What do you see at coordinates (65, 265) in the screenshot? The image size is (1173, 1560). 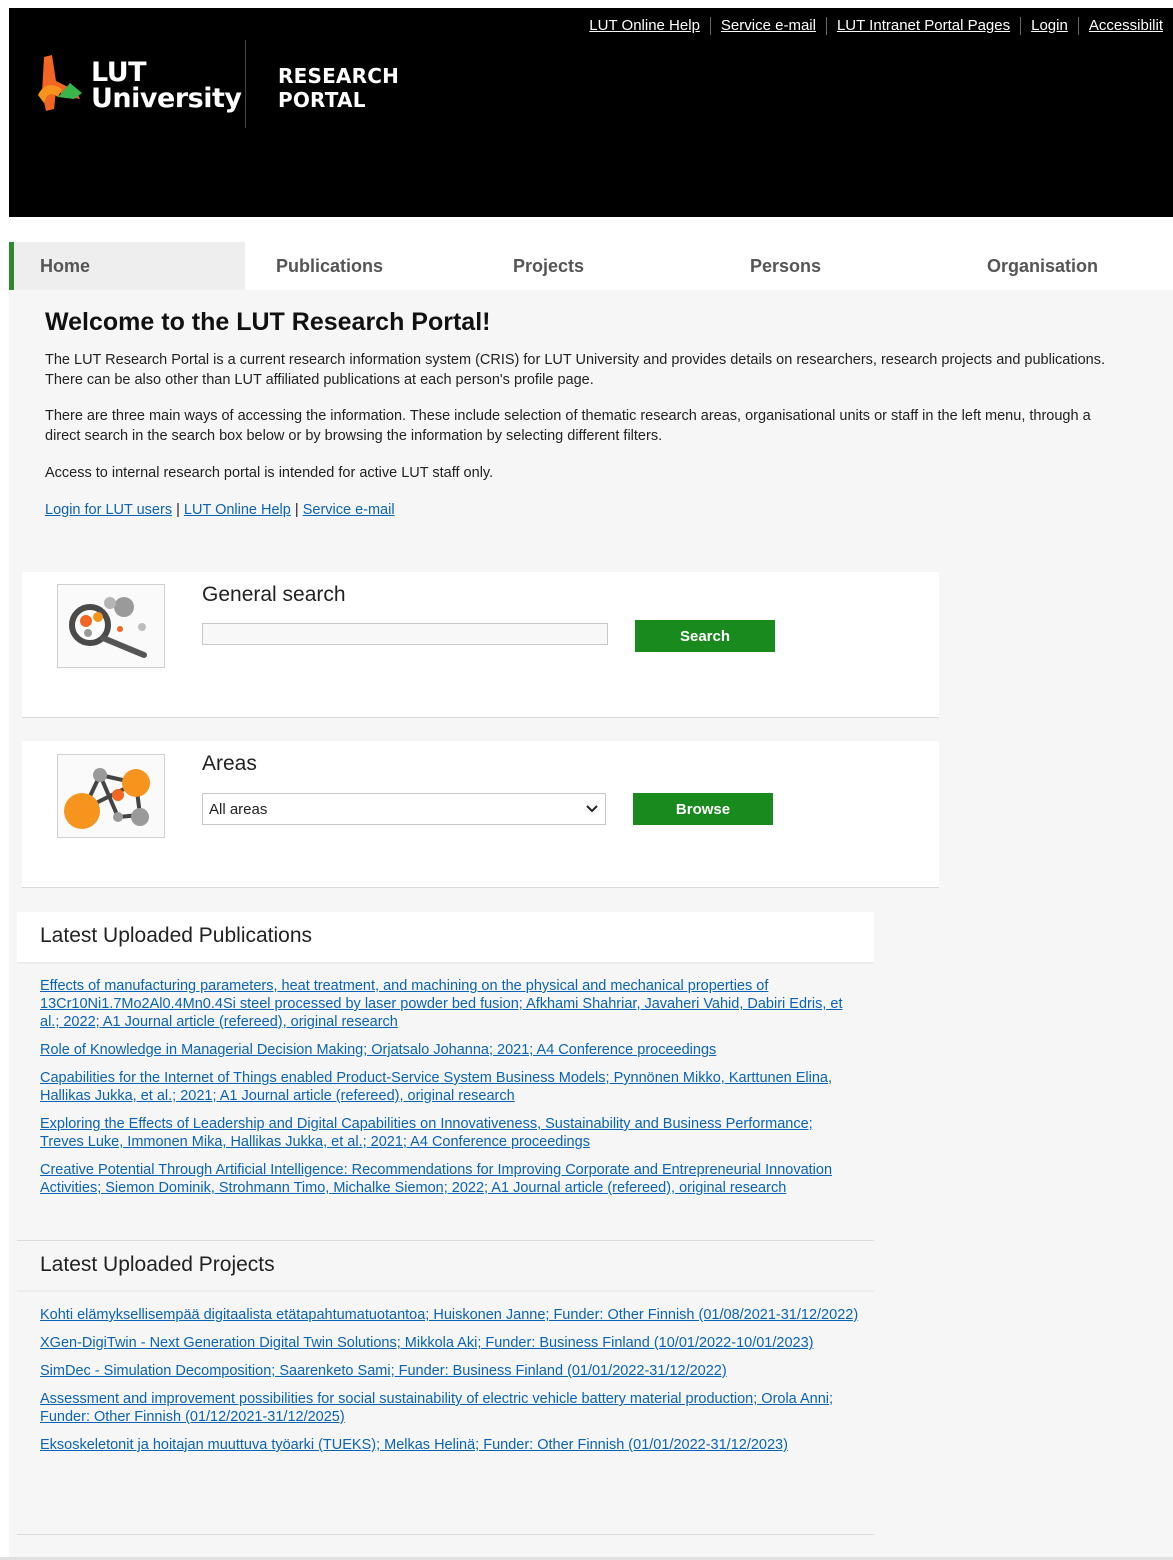 I see `tab-label: Home` at bounding box center [65, 265].